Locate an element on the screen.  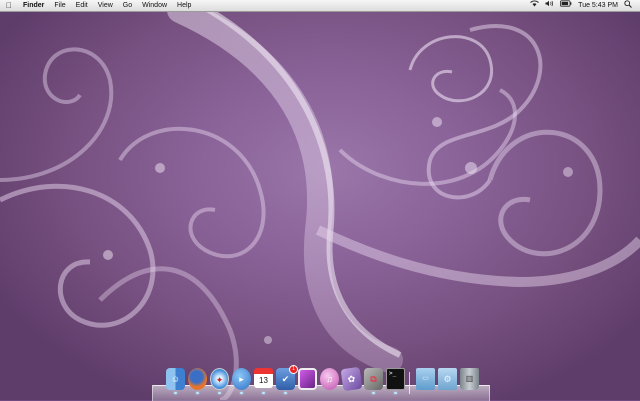
photo-frame-icon is located at coordinates (307, 379).